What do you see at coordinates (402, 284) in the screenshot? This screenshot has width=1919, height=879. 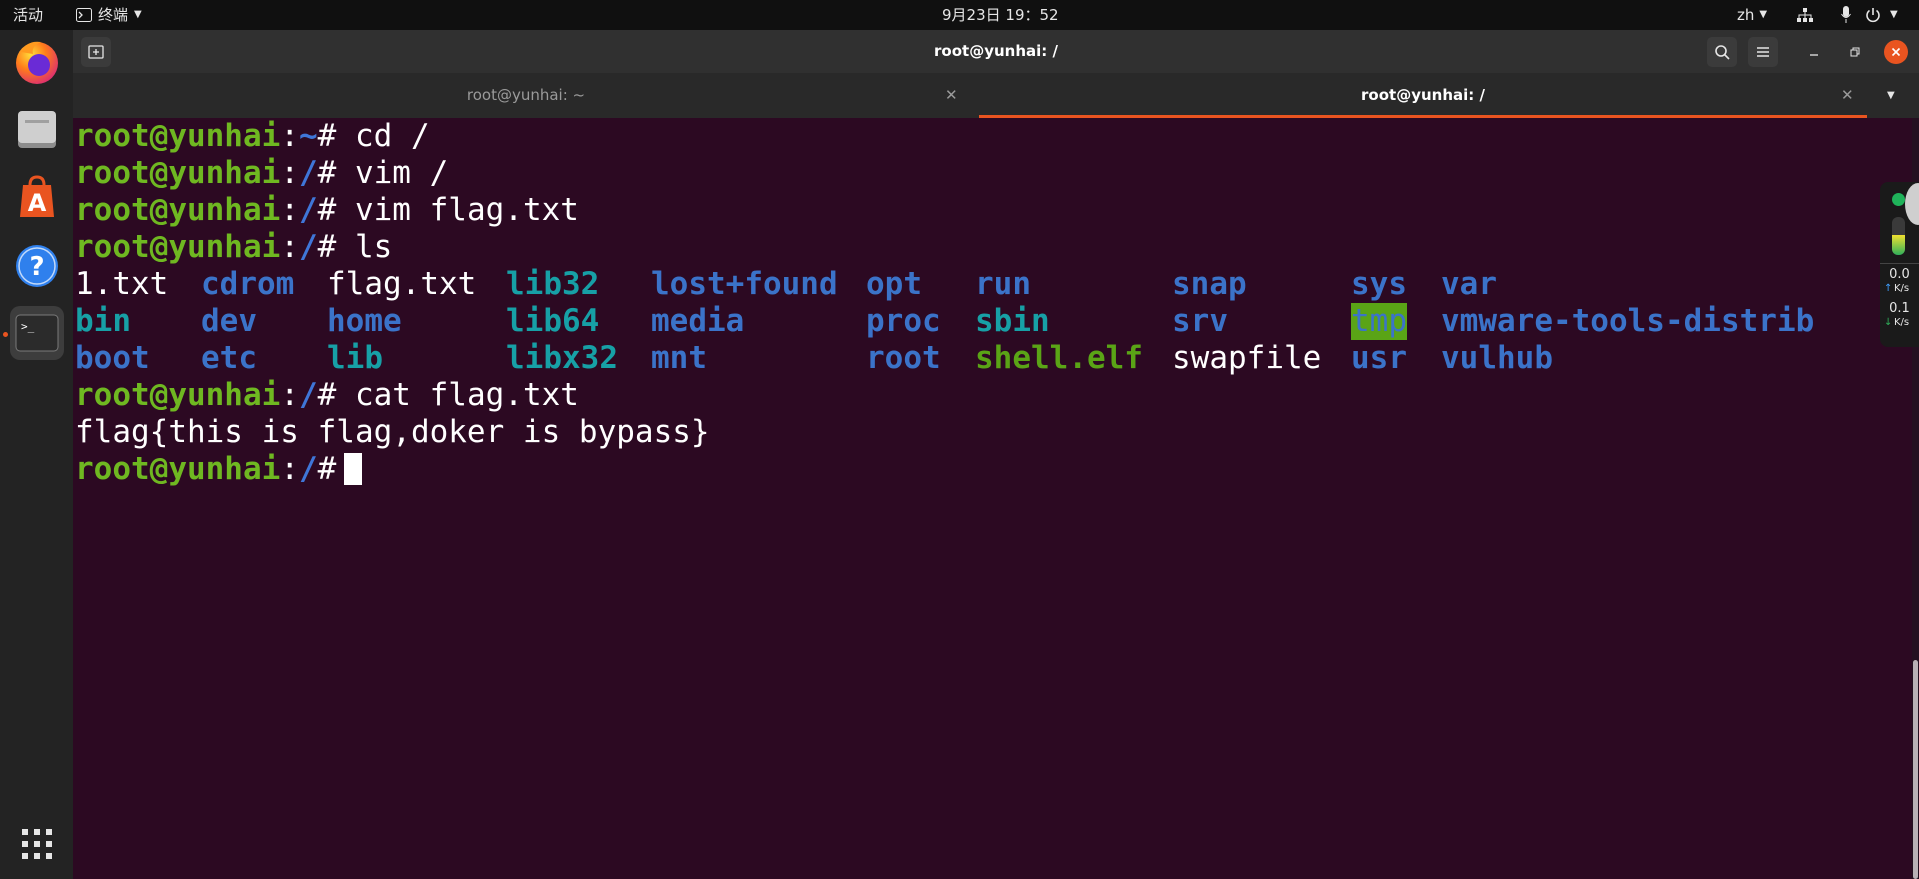 I see `ls-entry: flag.txt` at bounding box center [402, 284].